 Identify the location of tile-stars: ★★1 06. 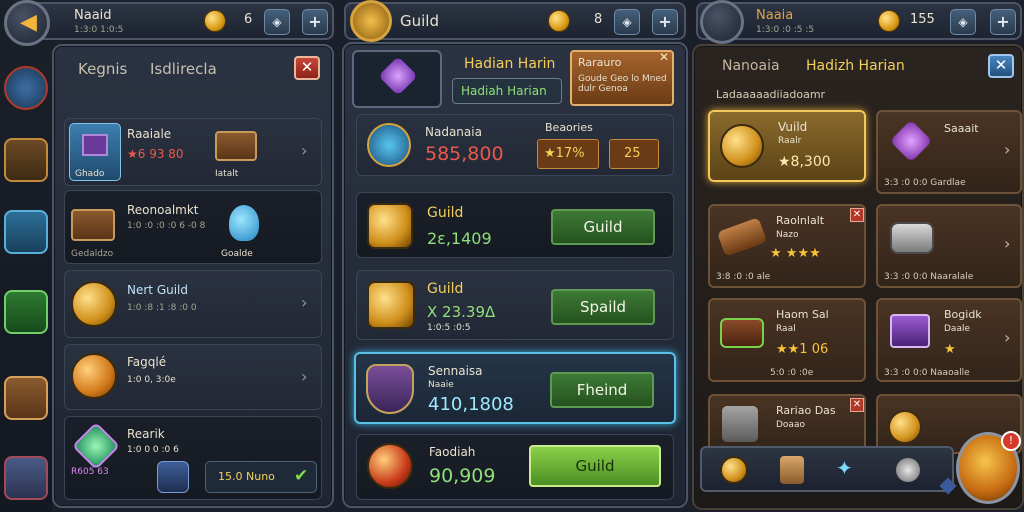
(802, 349).